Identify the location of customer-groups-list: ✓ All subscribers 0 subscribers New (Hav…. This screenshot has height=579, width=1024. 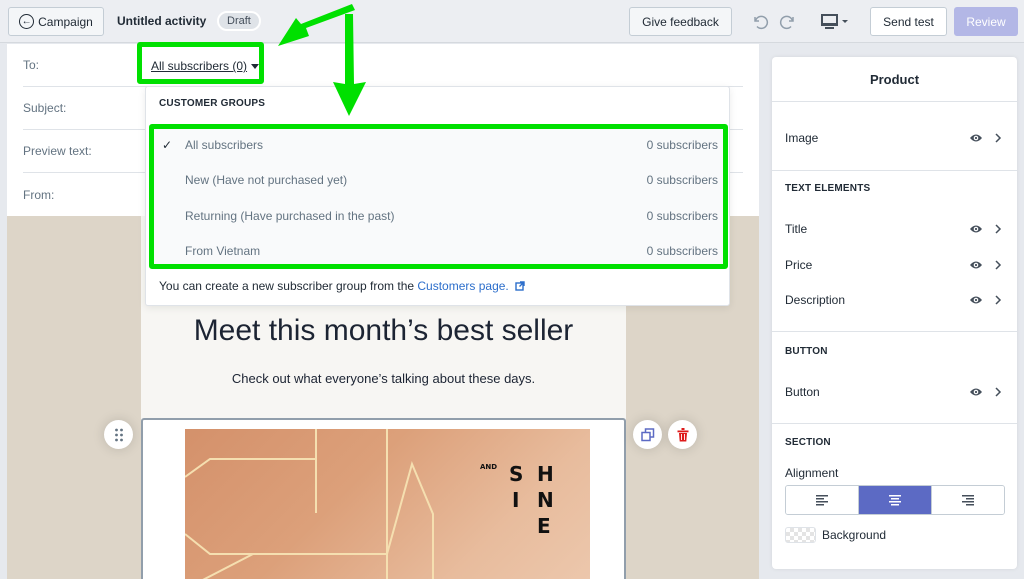
(439, 198).